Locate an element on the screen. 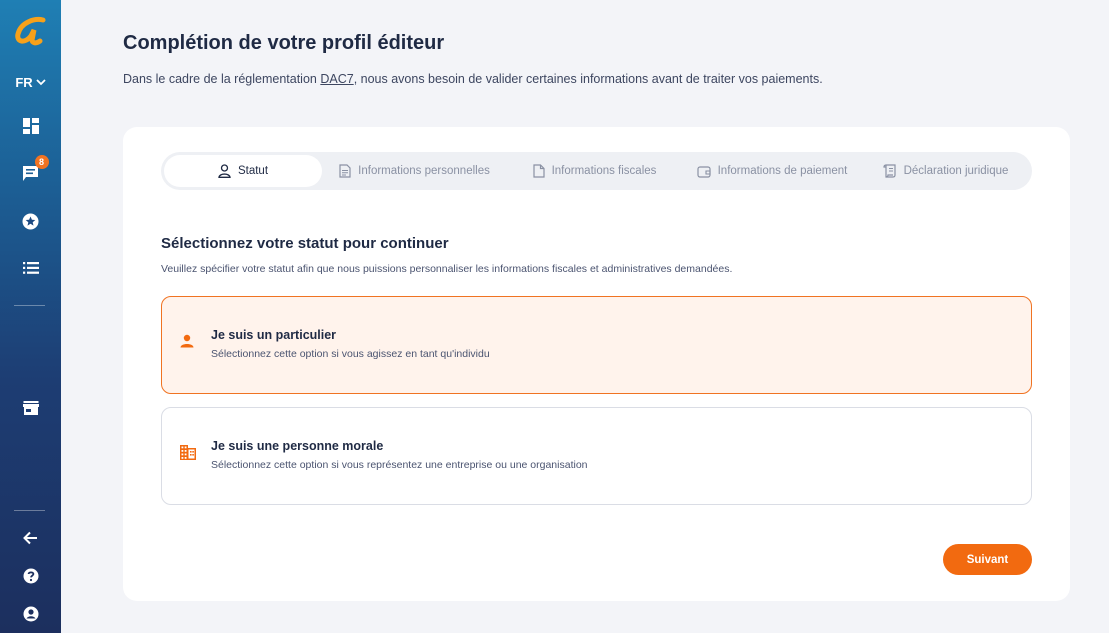 The width and height of the screenshot is (1109, 633). step-label: Statut is located at coordinates (253, 171).